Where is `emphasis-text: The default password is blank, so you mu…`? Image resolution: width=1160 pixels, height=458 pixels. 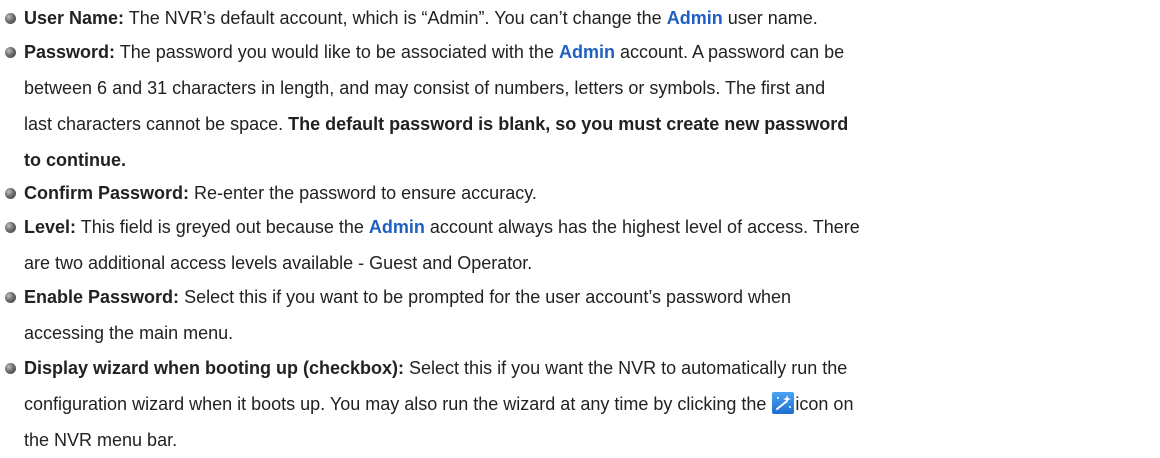 emphasis-text: The default password is blank, so you mu… is located at coordinates (568, 124).